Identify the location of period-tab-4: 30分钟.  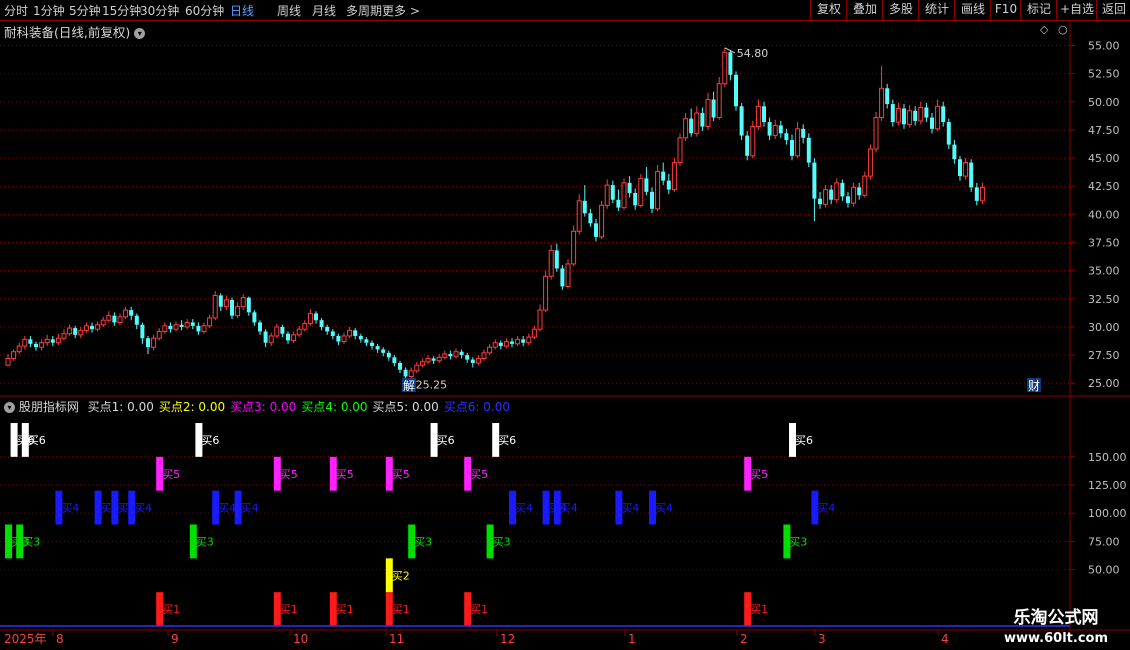
(159, 10).